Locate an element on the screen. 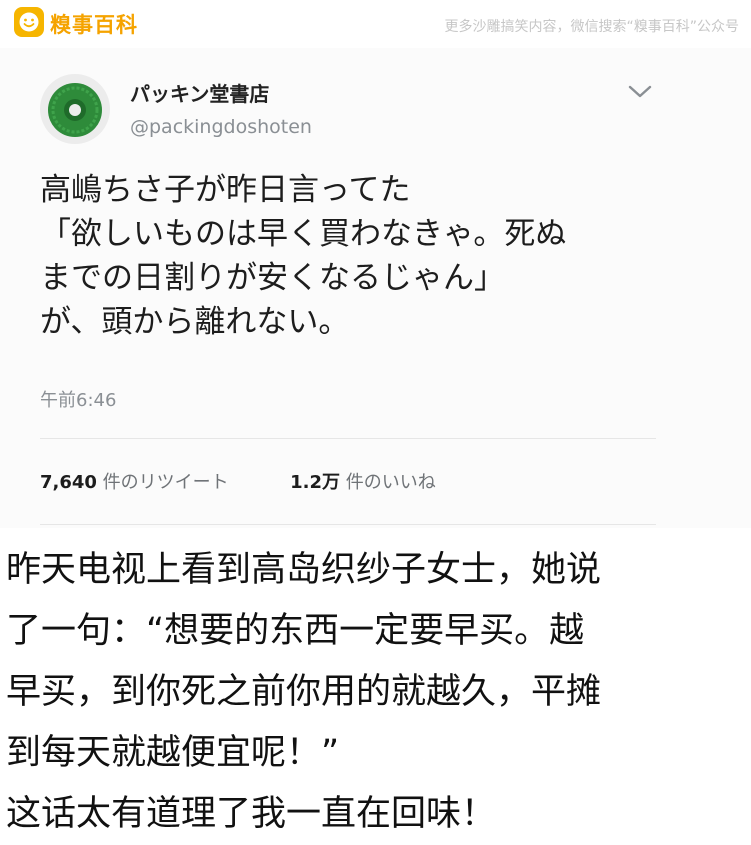 The height and width of the screenshot is (845, 751). user-handle: @packingdoshoten is located at coordinates (221, 127).